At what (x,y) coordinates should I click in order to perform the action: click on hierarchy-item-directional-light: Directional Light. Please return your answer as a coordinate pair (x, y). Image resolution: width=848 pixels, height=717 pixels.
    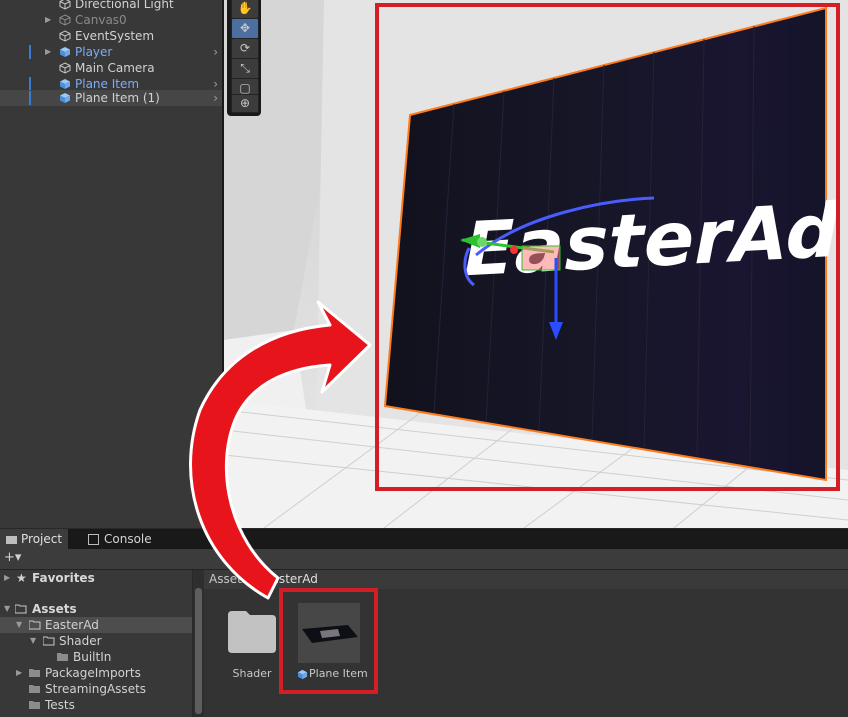
    Looking at the image, I should click on (111, 6).